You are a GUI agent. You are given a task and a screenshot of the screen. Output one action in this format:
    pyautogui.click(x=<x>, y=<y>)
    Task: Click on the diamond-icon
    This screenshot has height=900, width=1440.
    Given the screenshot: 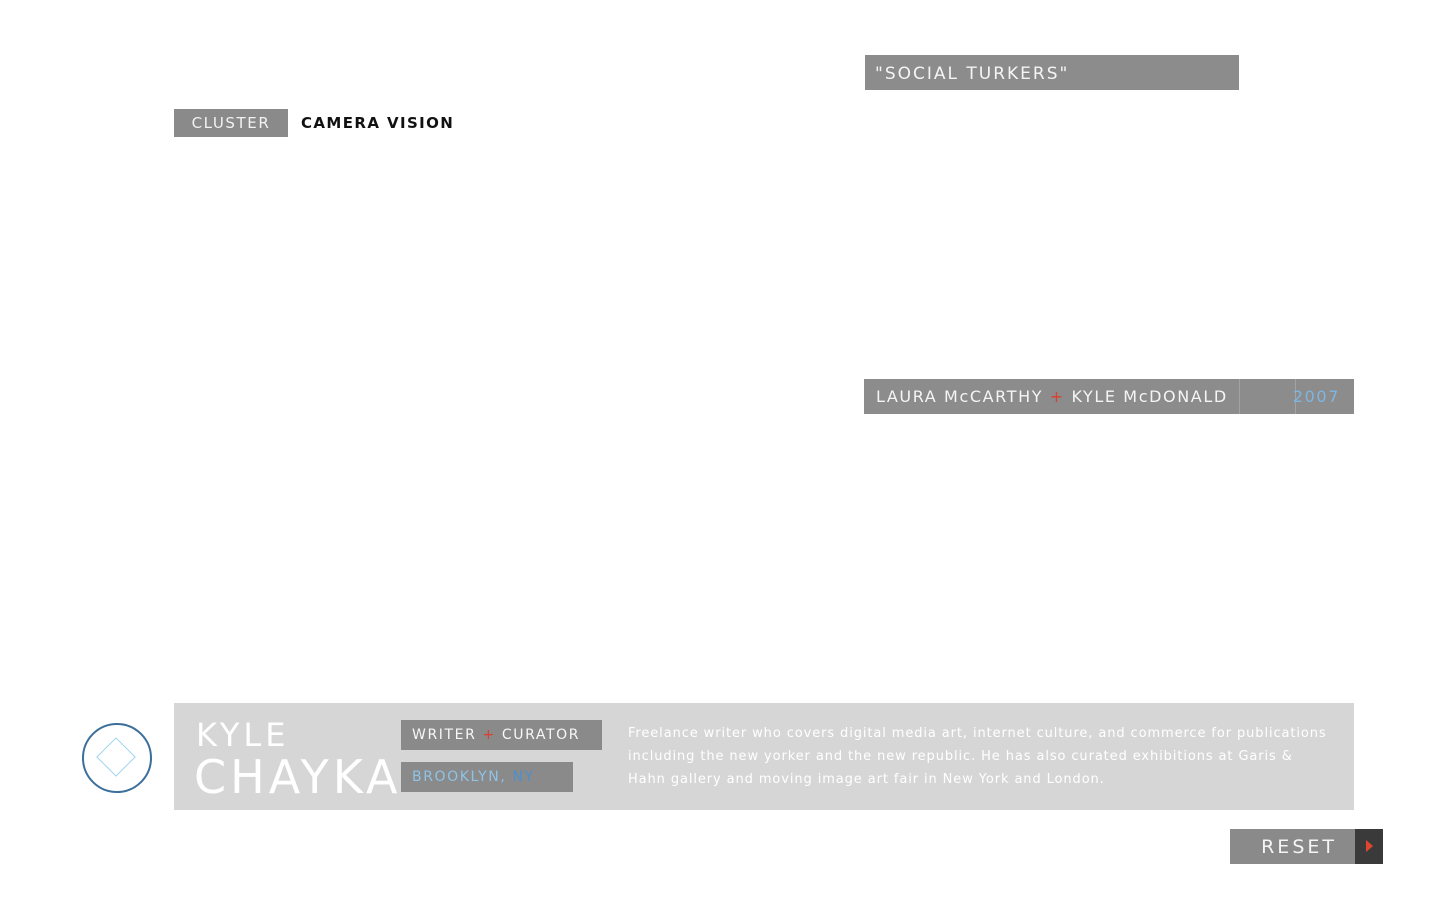 What is the action you would take?
    pyautogui.click(x=116, y=757)
    